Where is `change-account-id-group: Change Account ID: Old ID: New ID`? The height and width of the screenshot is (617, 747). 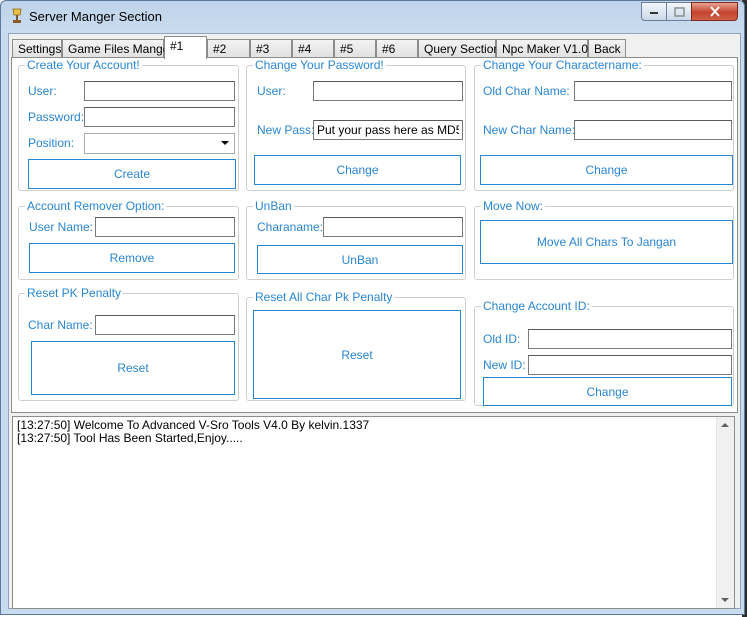 change-account-id-group: Change Account ID: Old ID: New ID is located at coordinates (604, 352).